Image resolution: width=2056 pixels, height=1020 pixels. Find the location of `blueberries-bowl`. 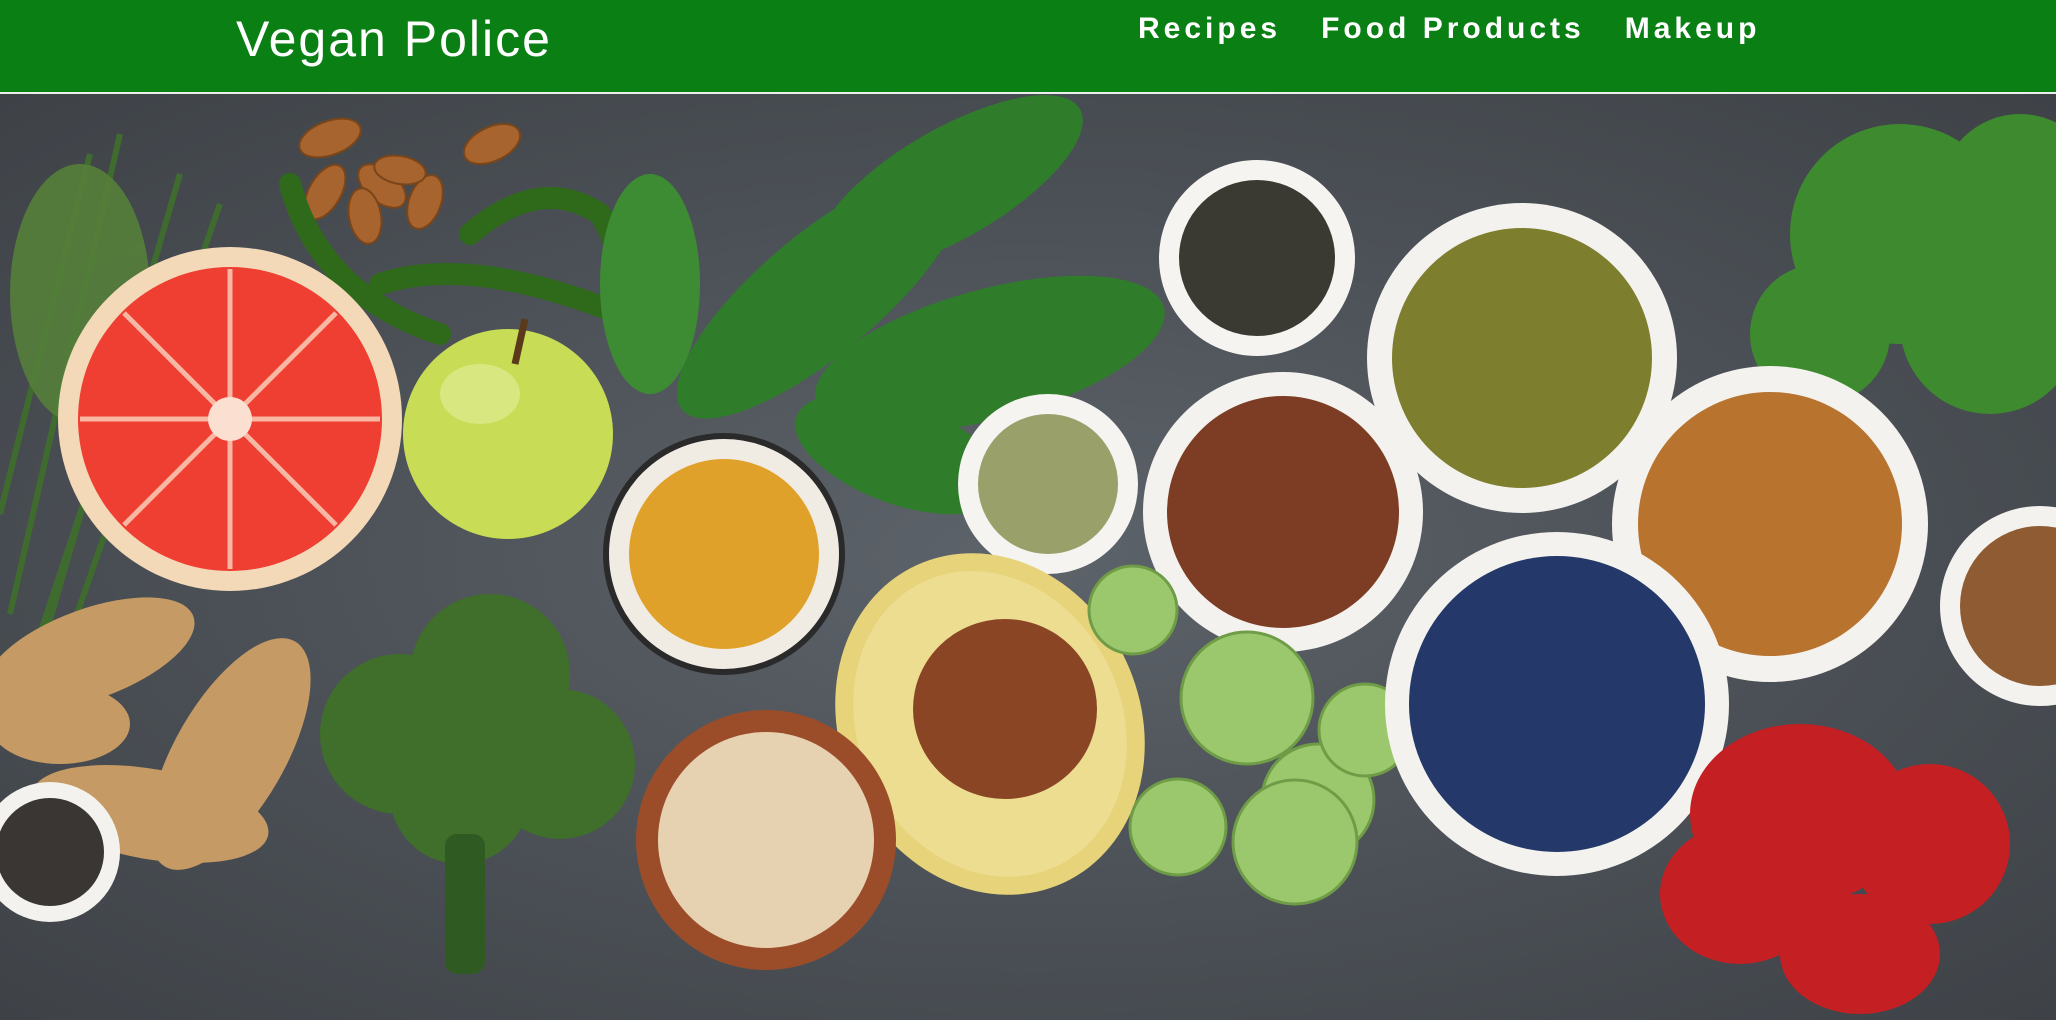

blueberries-bowl is located at coordinates (1557, 704).